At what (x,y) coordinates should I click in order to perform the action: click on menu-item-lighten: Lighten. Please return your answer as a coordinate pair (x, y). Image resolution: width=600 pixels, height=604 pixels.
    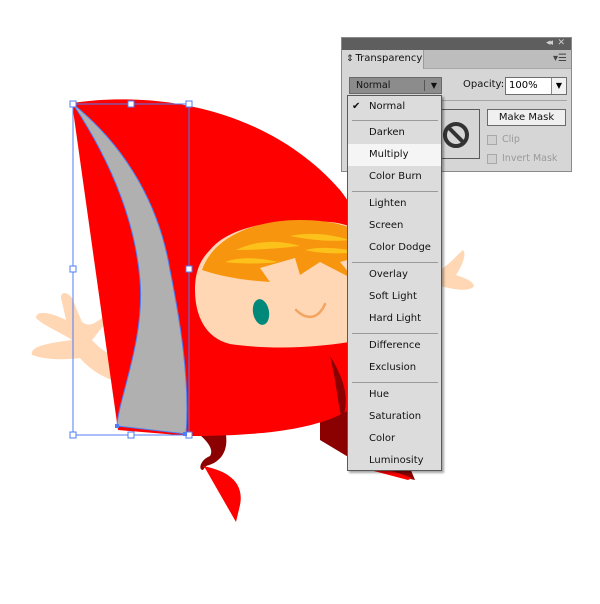
    Looking at the image, I should click on (394, 204).